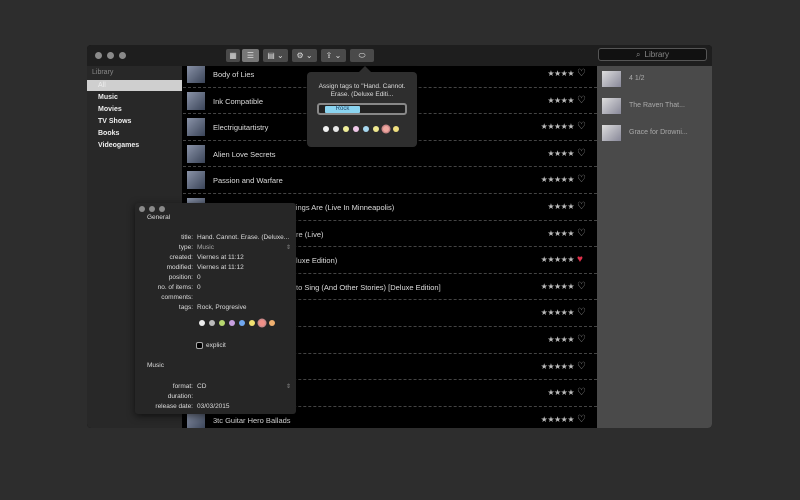 The image size is (800, 500). I want to click on sidebar-item-books: Books, so click(108, 133).